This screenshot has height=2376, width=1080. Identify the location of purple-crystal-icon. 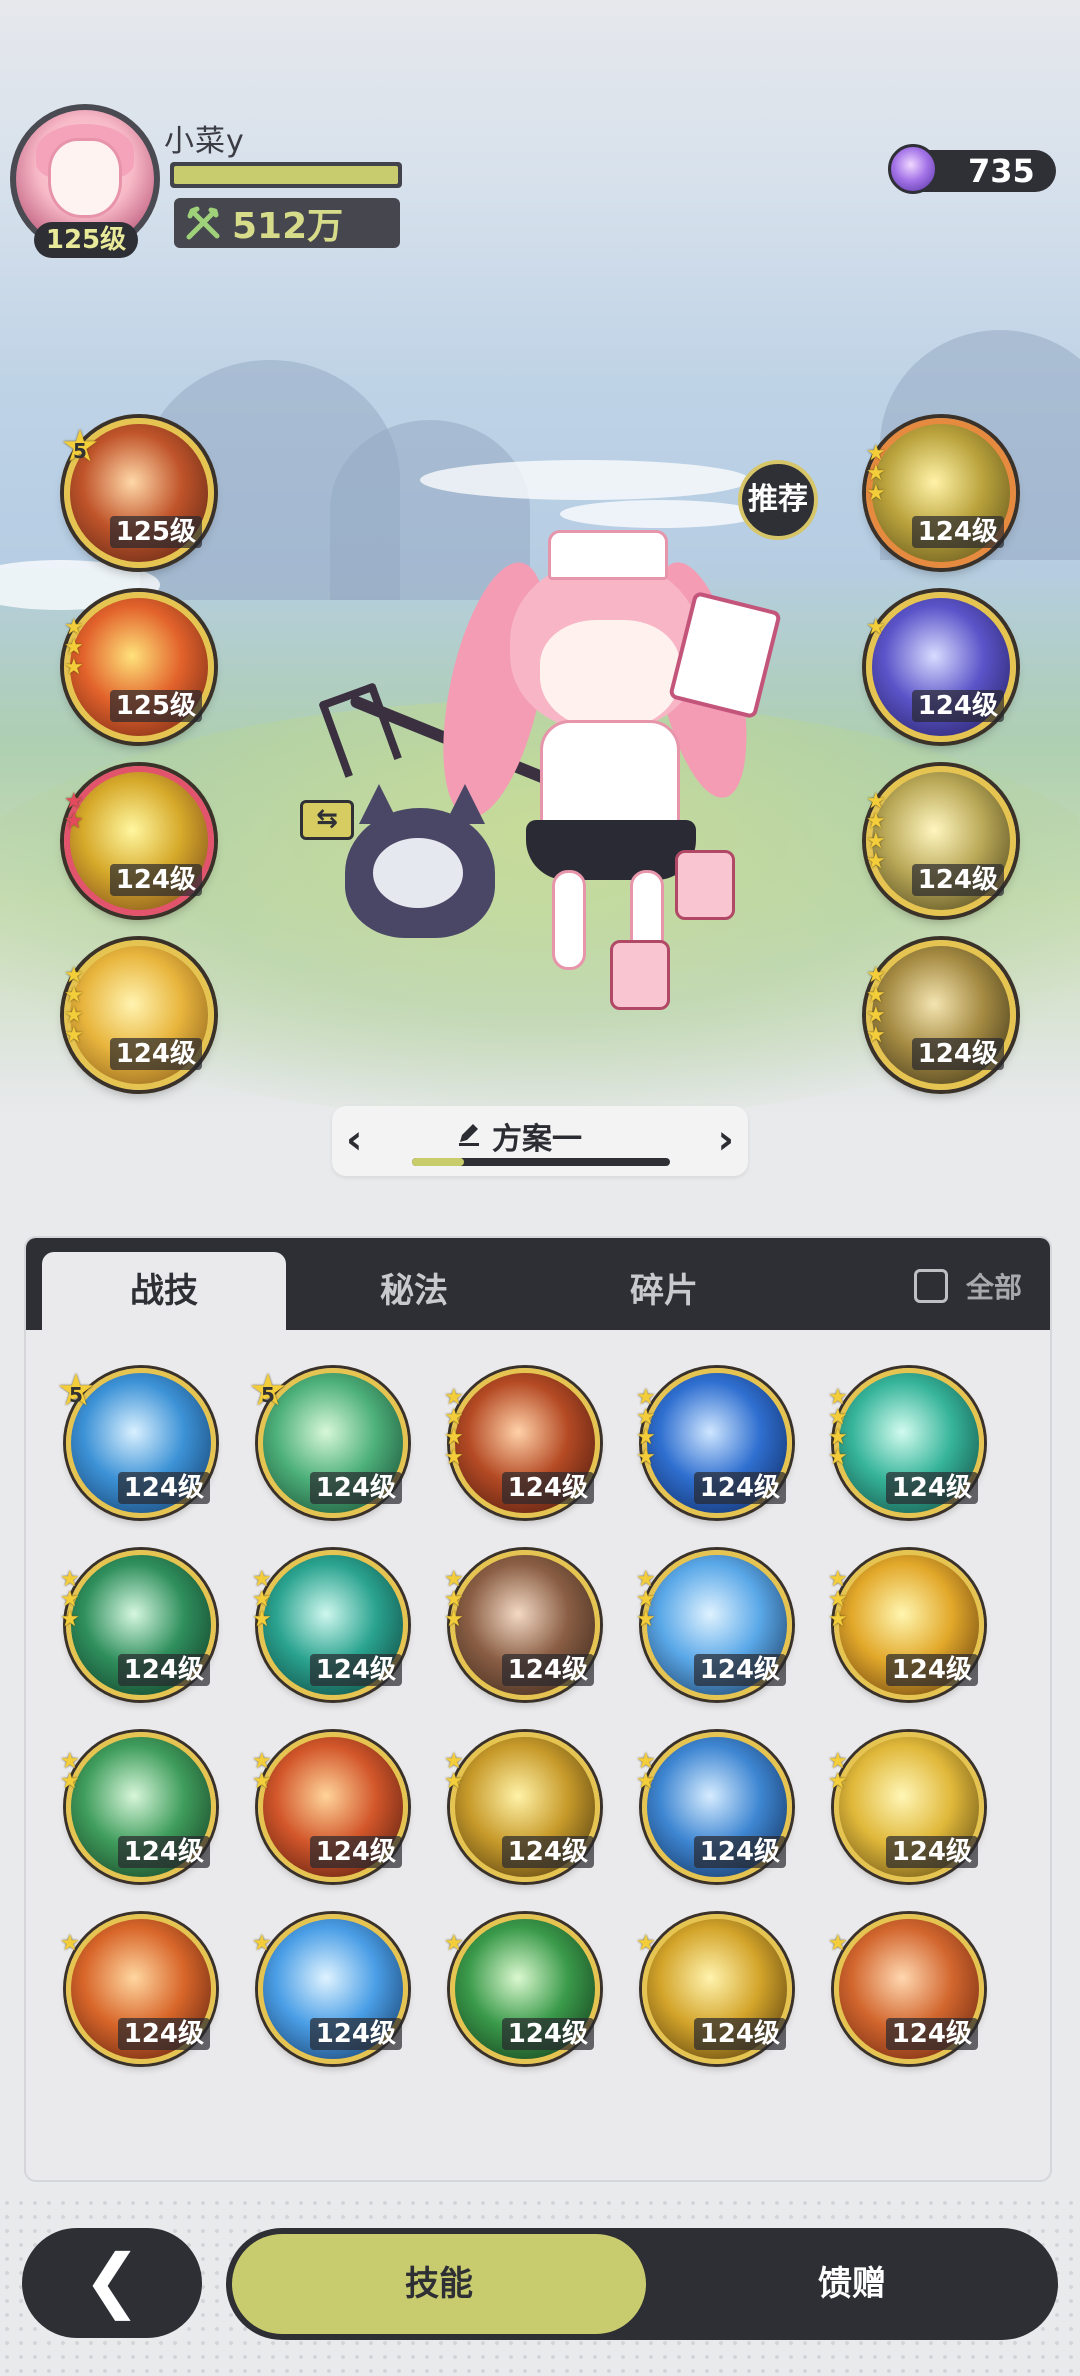
(913, 169).